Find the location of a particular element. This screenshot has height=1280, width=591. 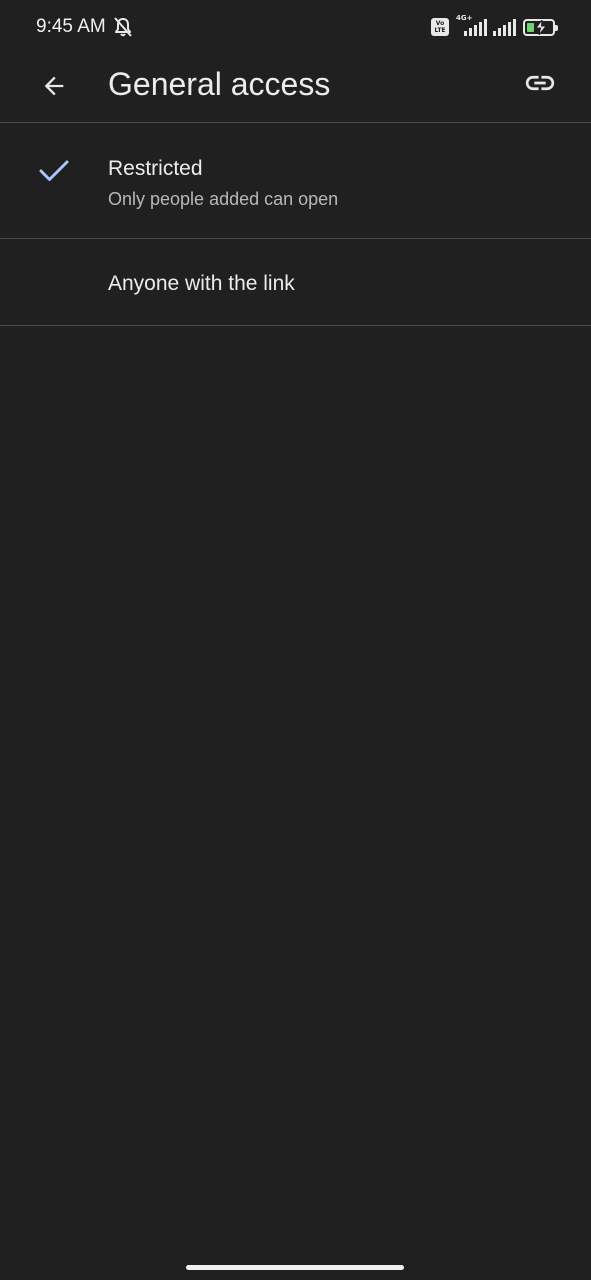

option-title: Anyone with the link is located at coordinates (201, 283).